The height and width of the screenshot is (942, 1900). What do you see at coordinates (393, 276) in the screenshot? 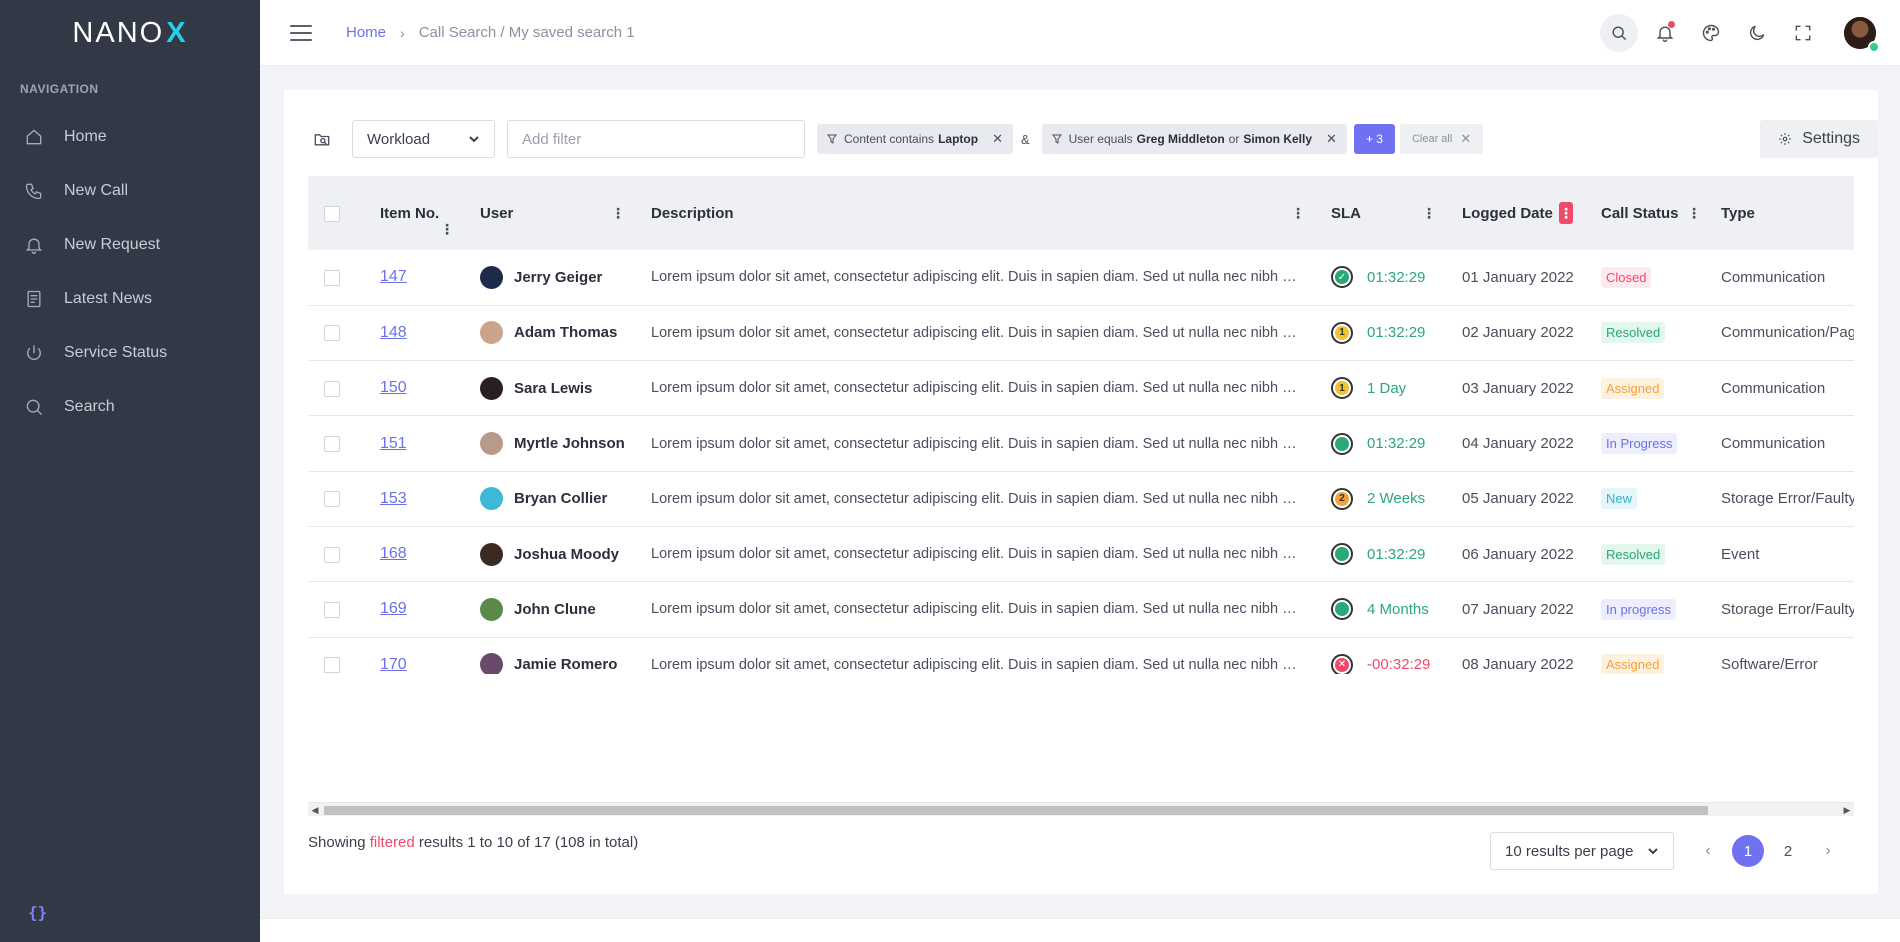
I see `item-number-link: 147` at bounding box center [393, 276].